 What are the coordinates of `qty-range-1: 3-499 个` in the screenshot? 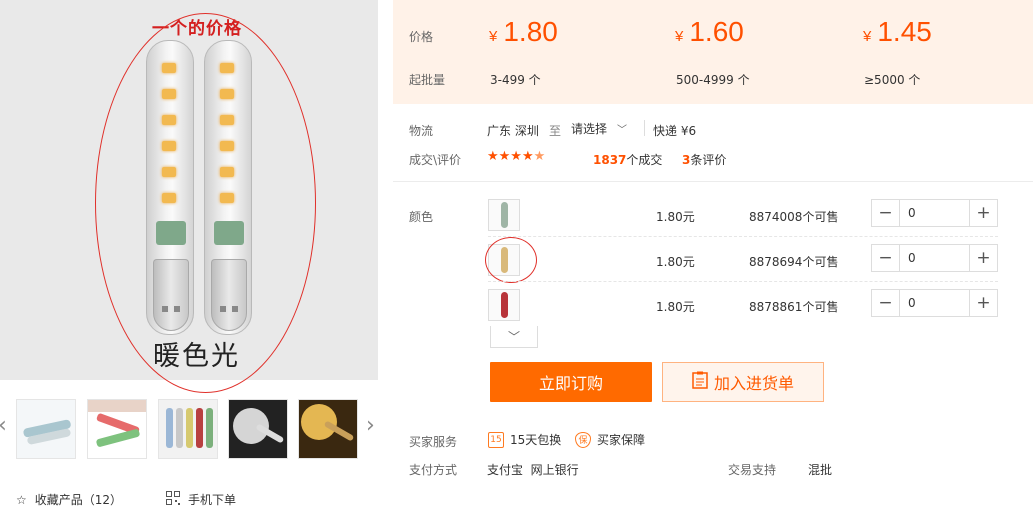 It's located at (515, 80).